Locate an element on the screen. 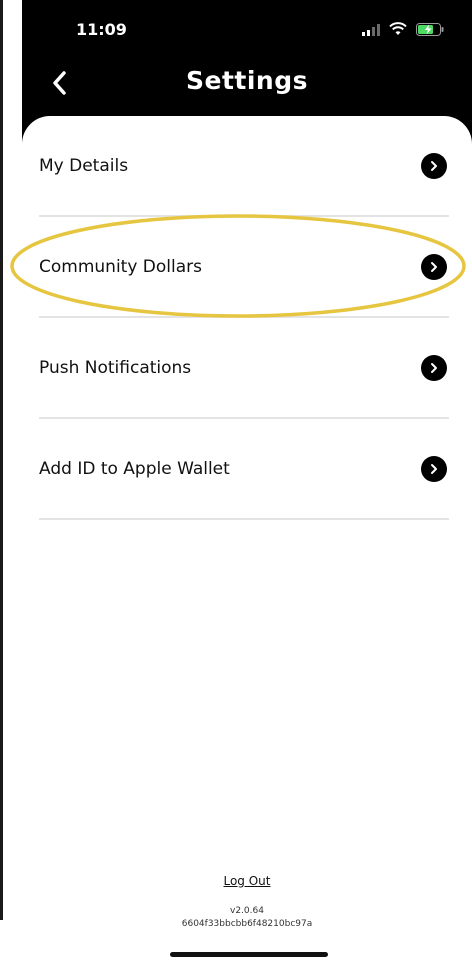  settings-item-label: My Details is located at coordinates (84, 165).